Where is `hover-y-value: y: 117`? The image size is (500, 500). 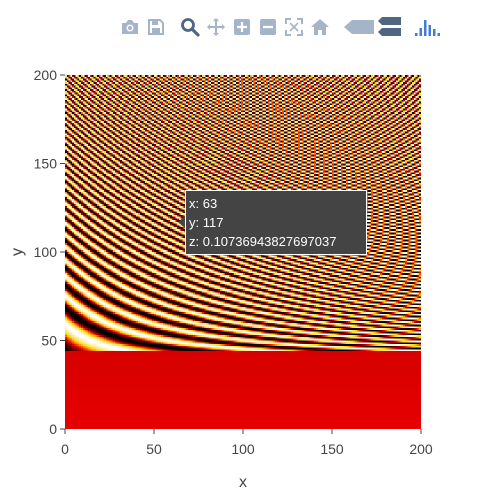 hover-y-value: y: 117 is located at coordinates (206, 222).